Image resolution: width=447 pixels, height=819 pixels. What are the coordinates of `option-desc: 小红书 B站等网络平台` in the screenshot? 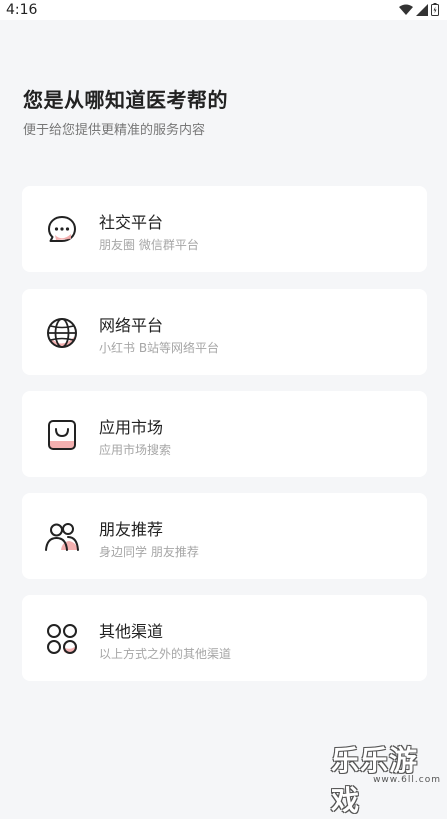 It's located at (159, 348).